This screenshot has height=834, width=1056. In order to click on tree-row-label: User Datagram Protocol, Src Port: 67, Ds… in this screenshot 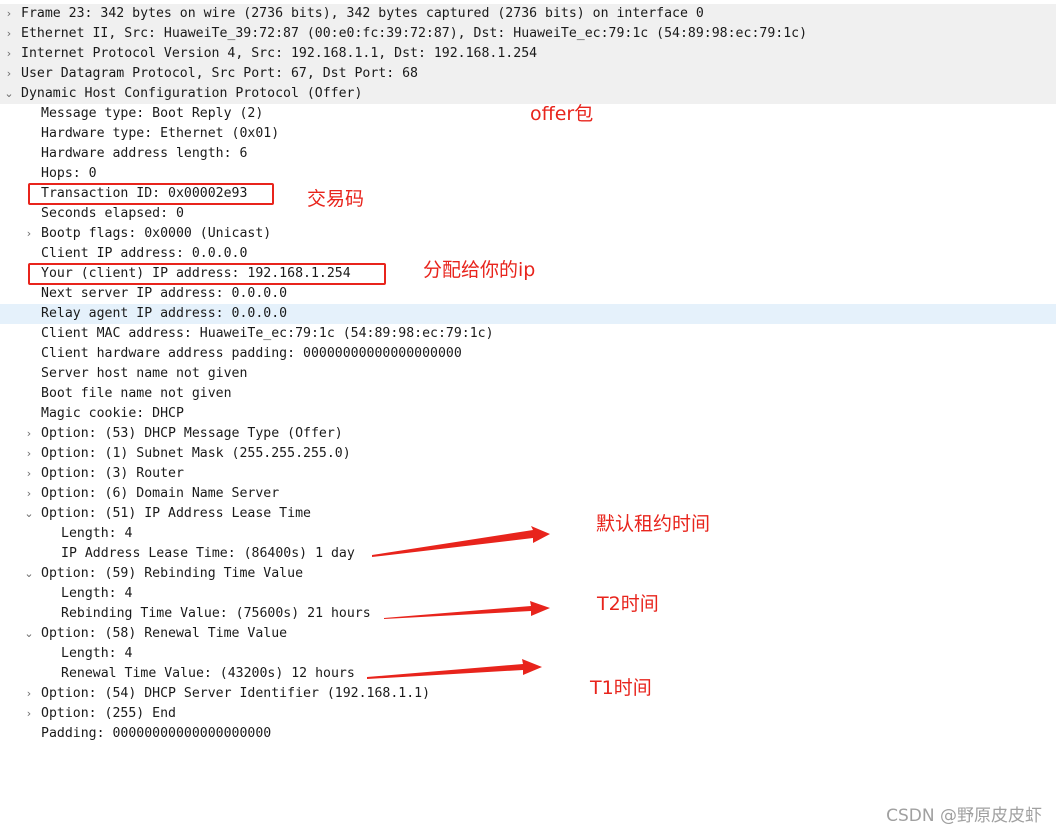, I will do `click(219, 73)`.